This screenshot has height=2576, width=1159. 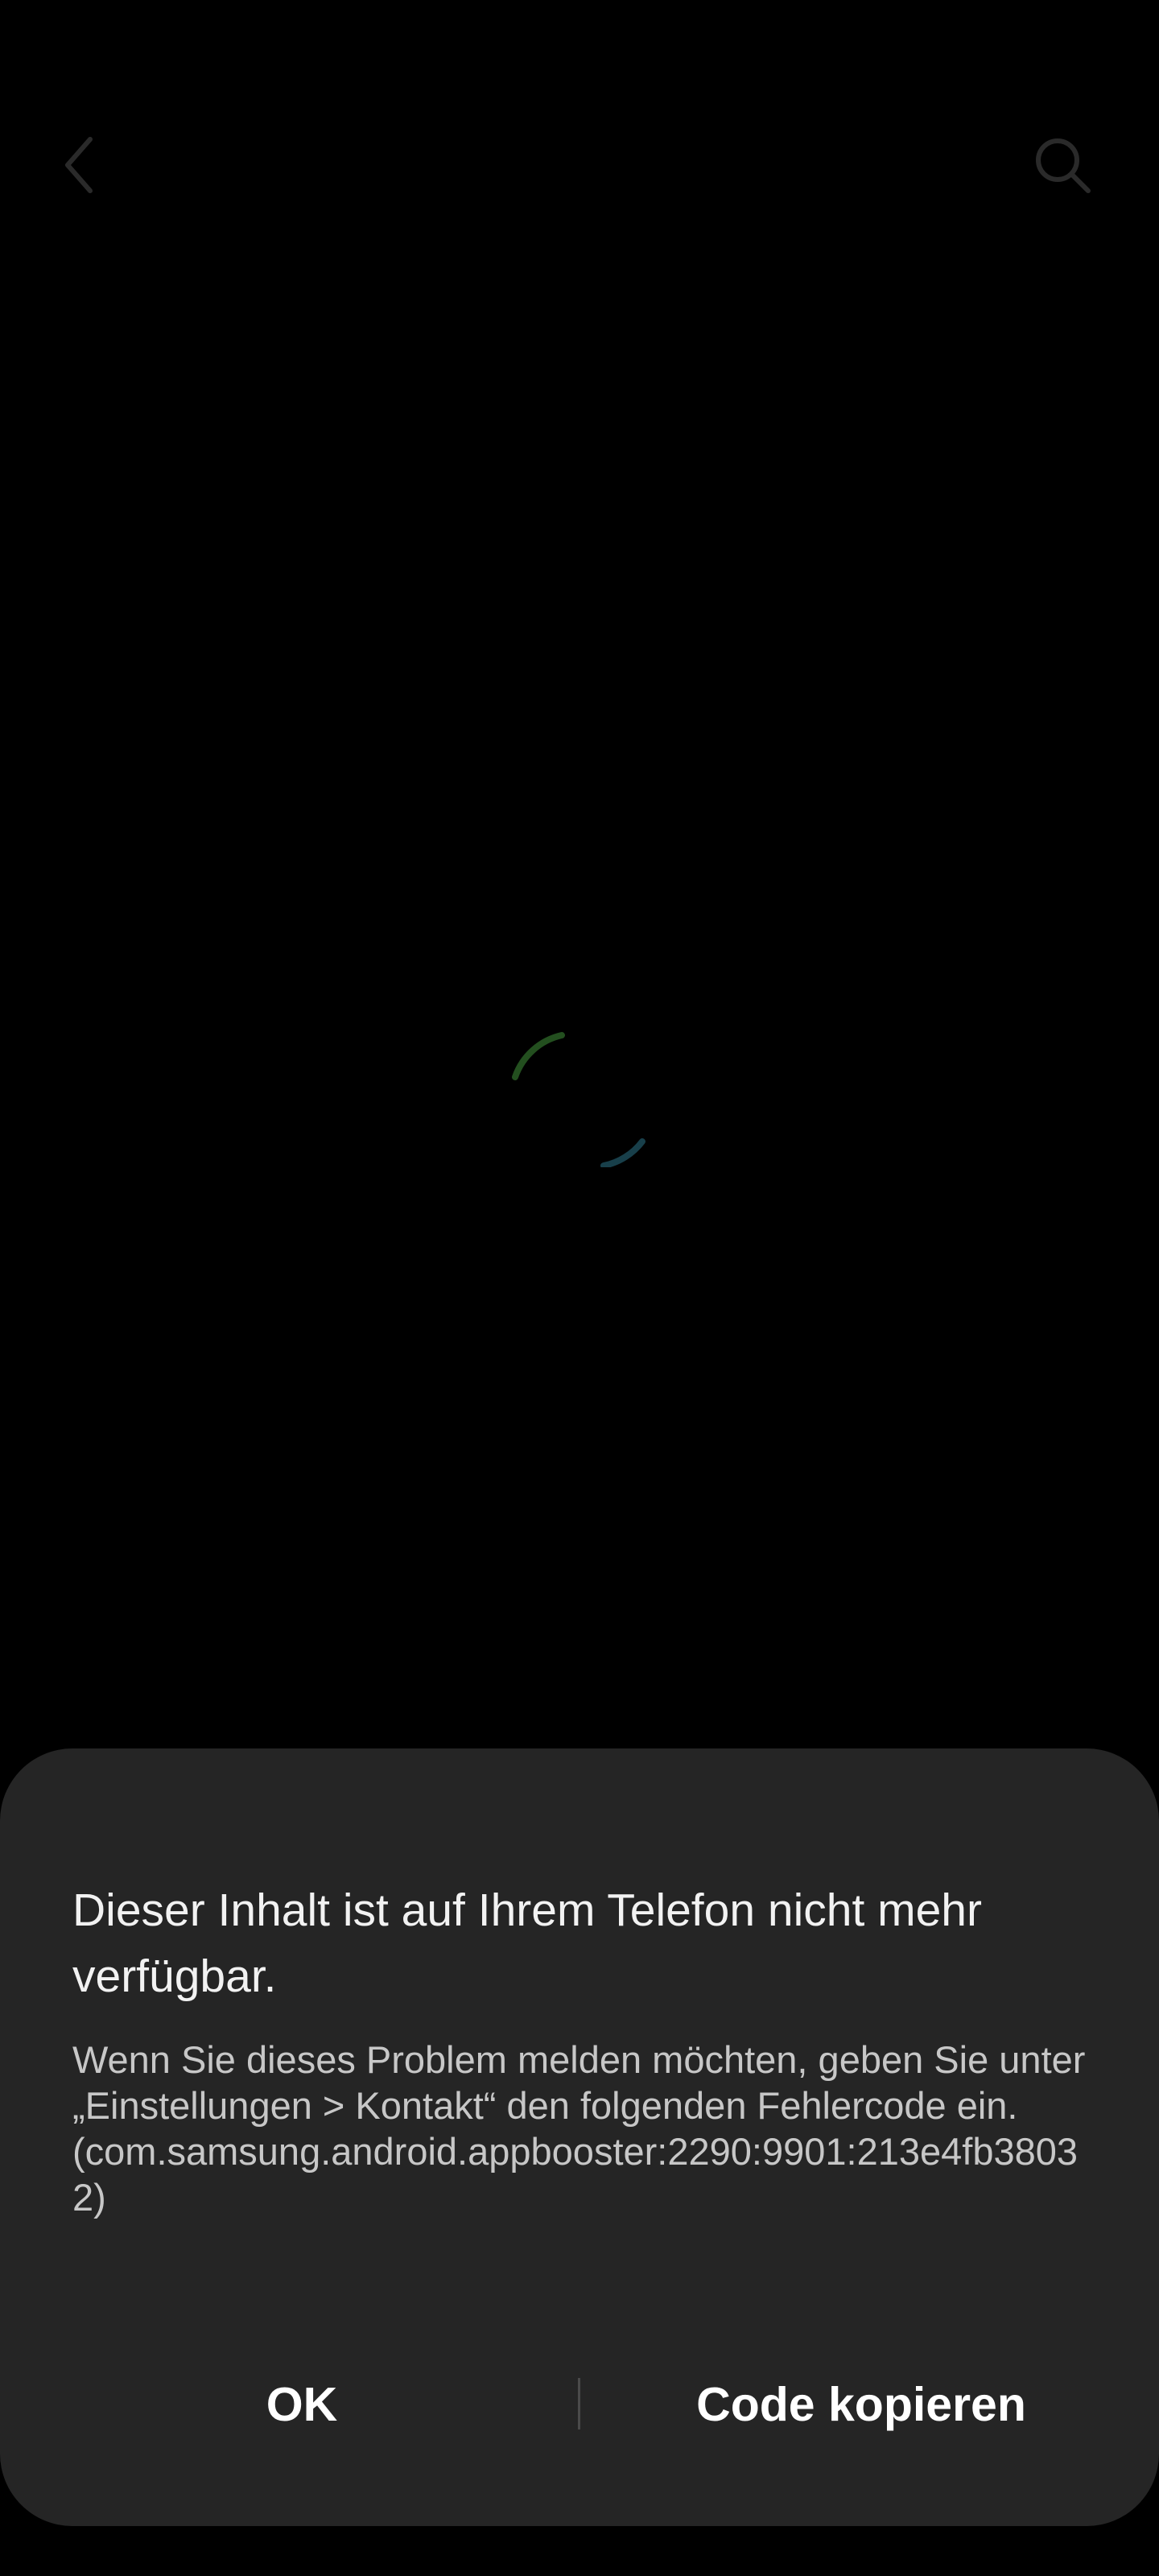 I want to click on loading-spinner-icon, so click(x=578, y=1099).